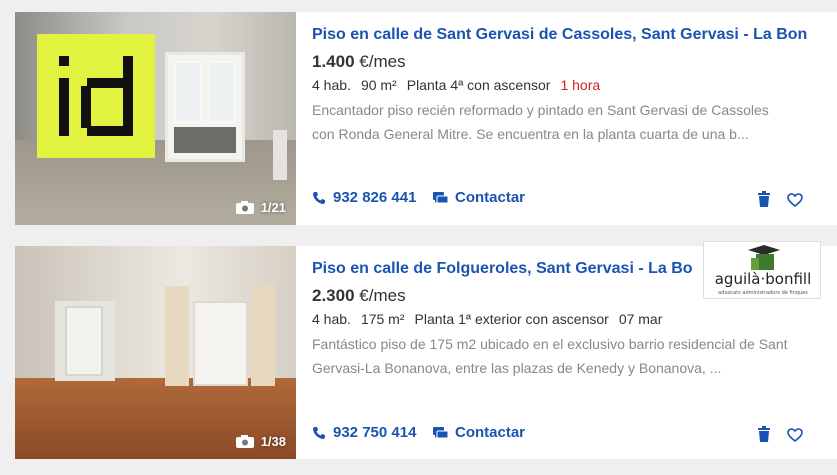 The image size is (837, 475). I want to click on floor: Planta 4ª con ascensor, so click(478, 85).